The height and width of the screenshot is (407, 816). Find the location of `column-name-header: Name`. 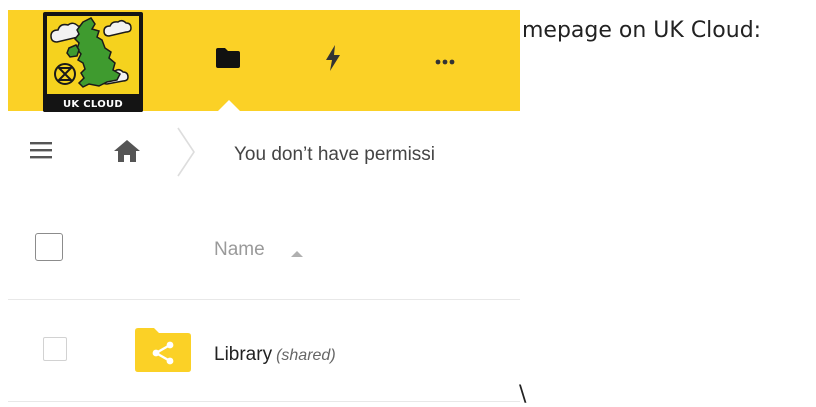

column-name-header: Name is located at coordinates (239, 250).